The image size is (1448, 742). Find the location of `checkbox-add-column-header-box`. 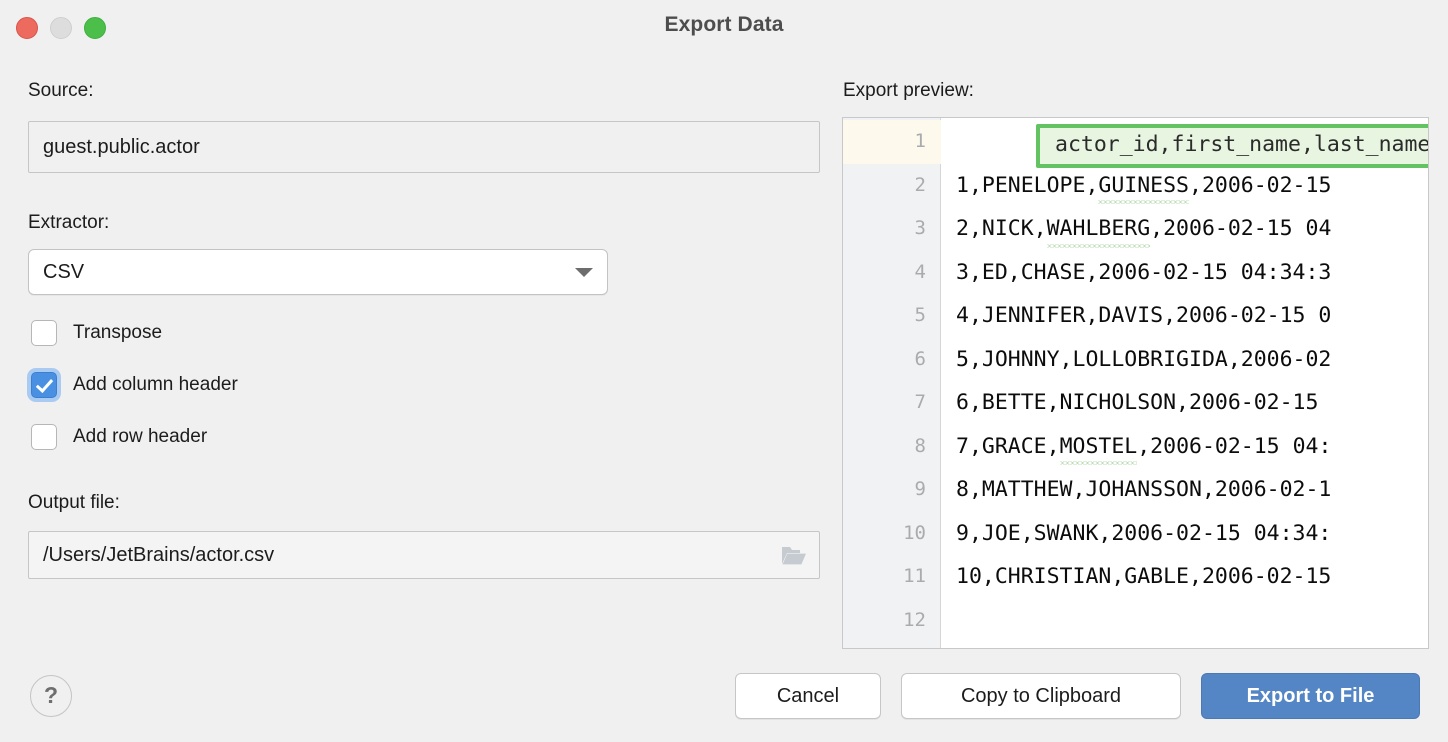

checkbox-add-column-header-box is located at coordinates (44, 385).